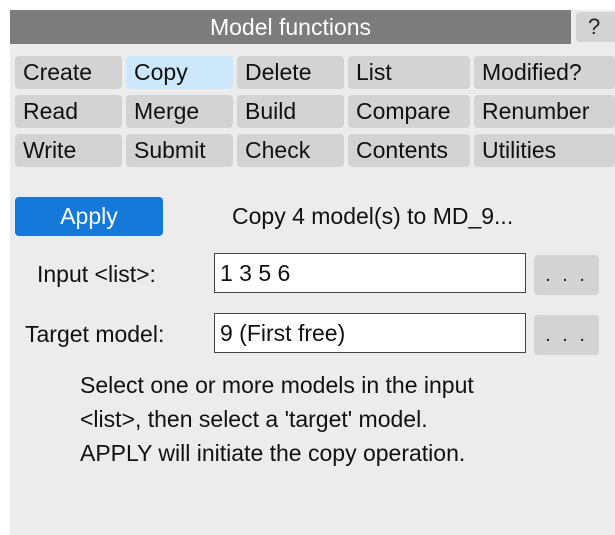  I want to click on modified-button: Modified?, so click(544, 72).